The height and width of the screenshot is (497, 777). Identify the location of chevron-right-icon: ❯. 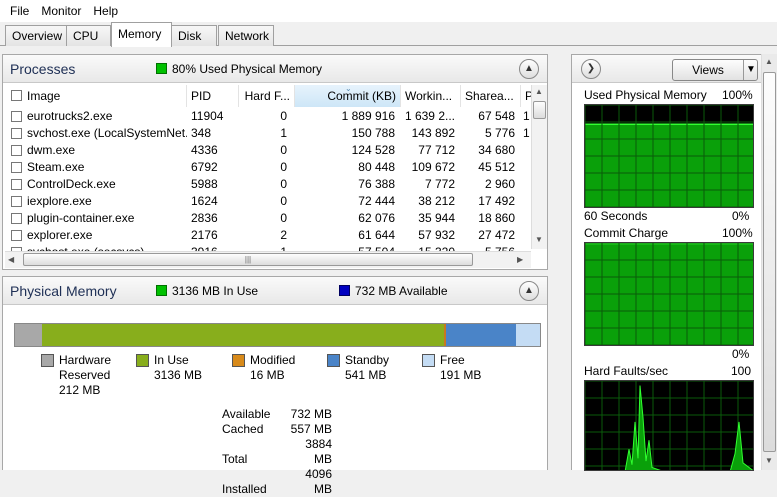
(591, 68).